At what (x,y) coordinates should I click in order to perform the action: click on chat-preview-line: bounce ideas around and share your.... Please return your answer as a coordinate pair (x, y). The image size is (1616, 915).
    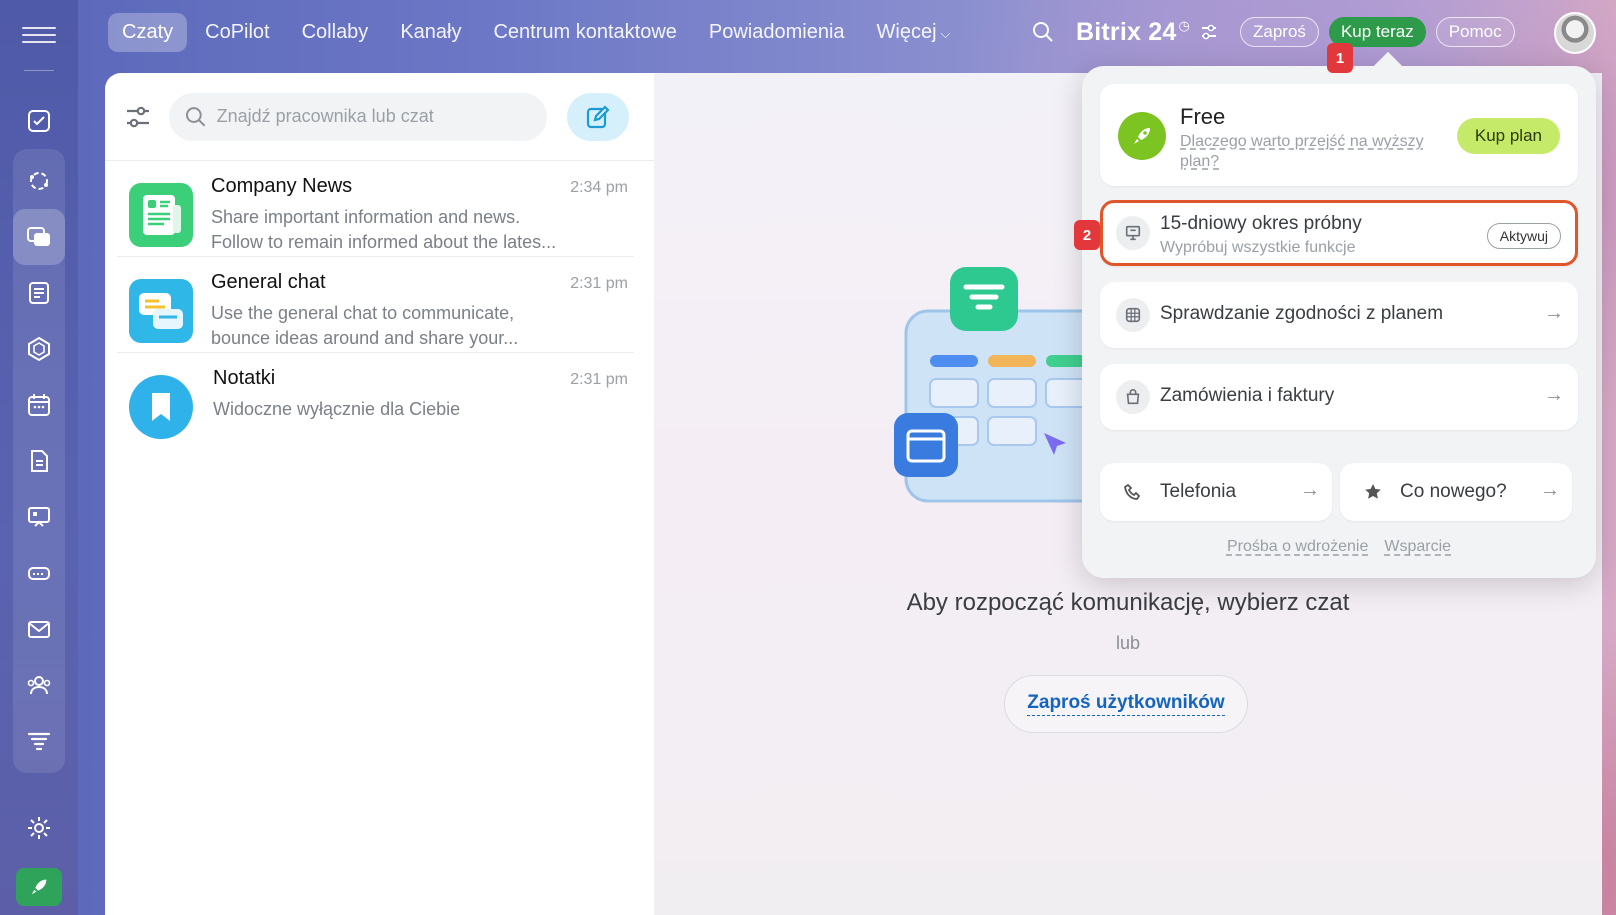
    Looking at the image, I should click on (365, 338).